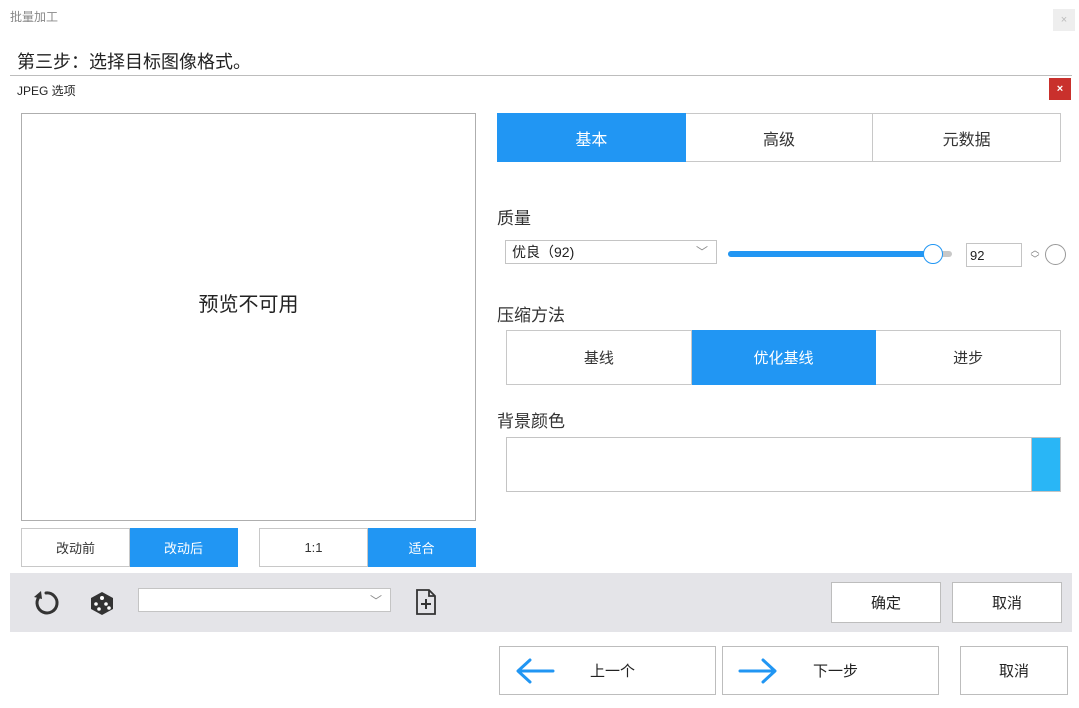  Describe the element at coordinates (514, 218) in the screenshot. I see `quality-label: 质量` at that location.